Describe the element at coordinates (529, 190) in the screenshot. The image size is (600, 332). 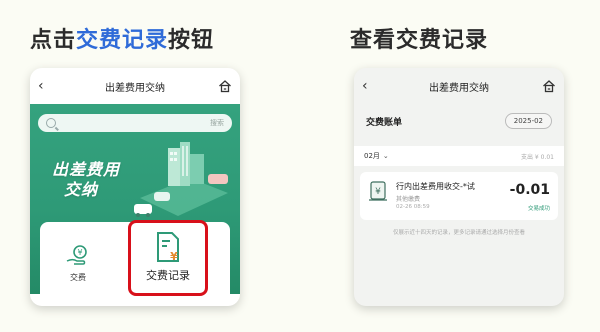
I see `record-amount: -0.01` at that location.